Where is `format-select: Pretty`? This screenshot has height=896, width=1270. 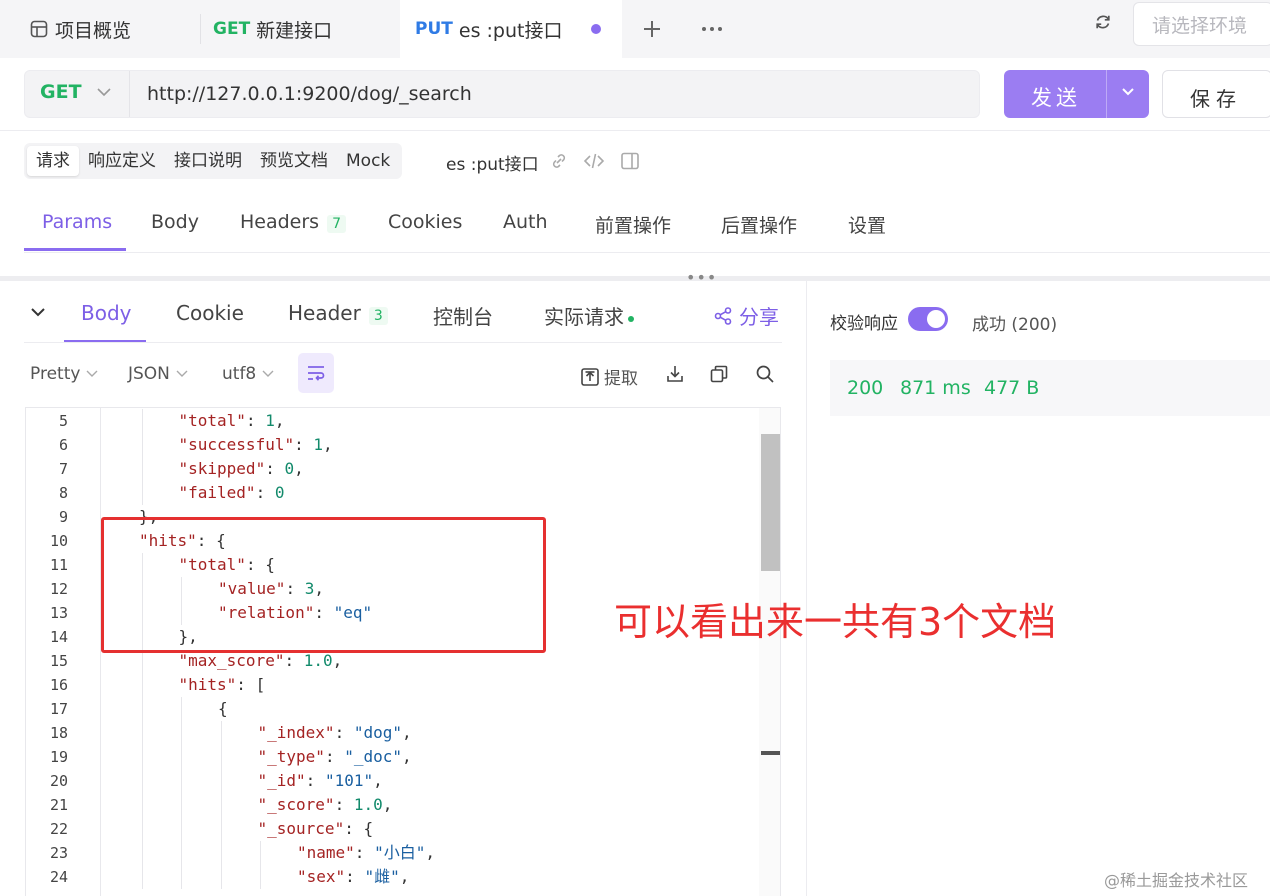
format-select: Pretty is located at coordinates (65, 374).